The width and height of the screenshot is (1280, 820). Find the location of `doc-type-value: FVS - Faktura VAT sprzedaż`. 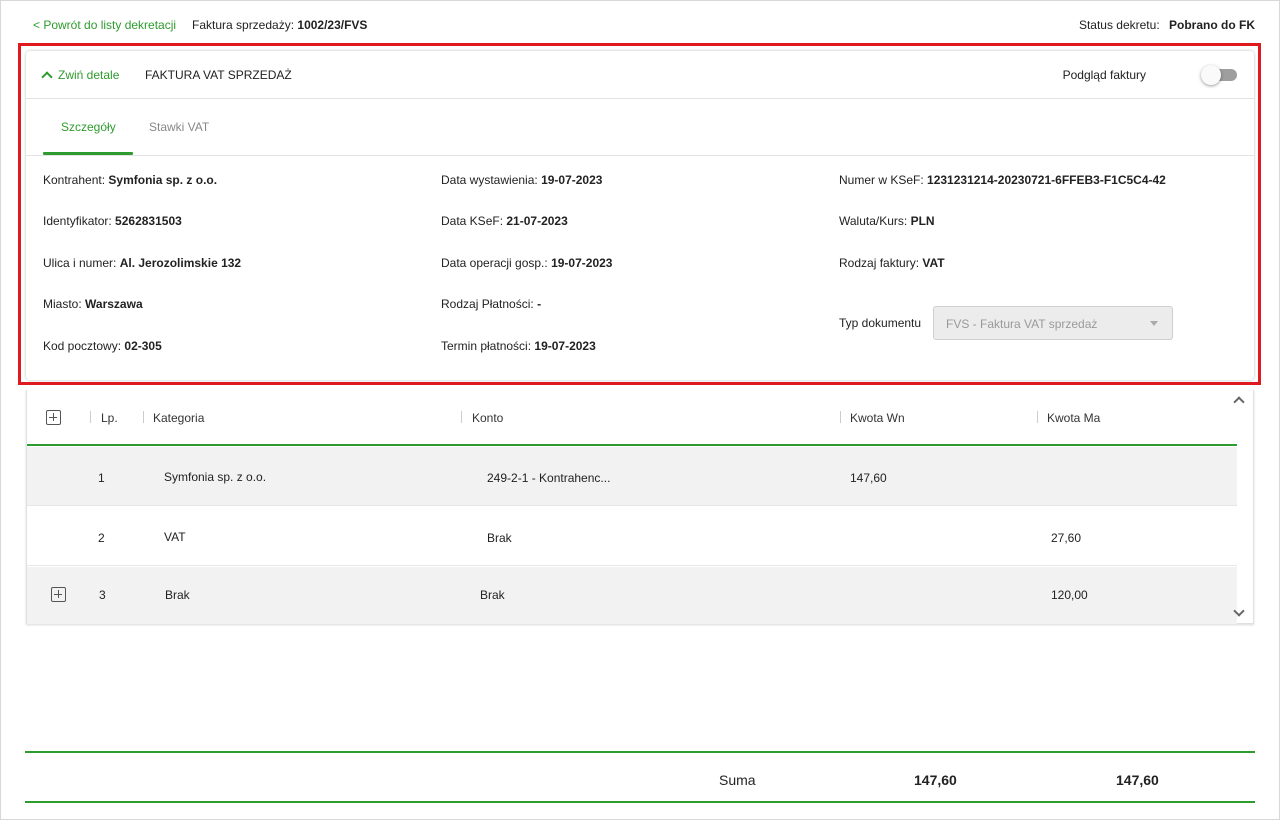

doc-type-value: FVS - Faktura VAT sprzedaż is located at coordinates (1022, 324).